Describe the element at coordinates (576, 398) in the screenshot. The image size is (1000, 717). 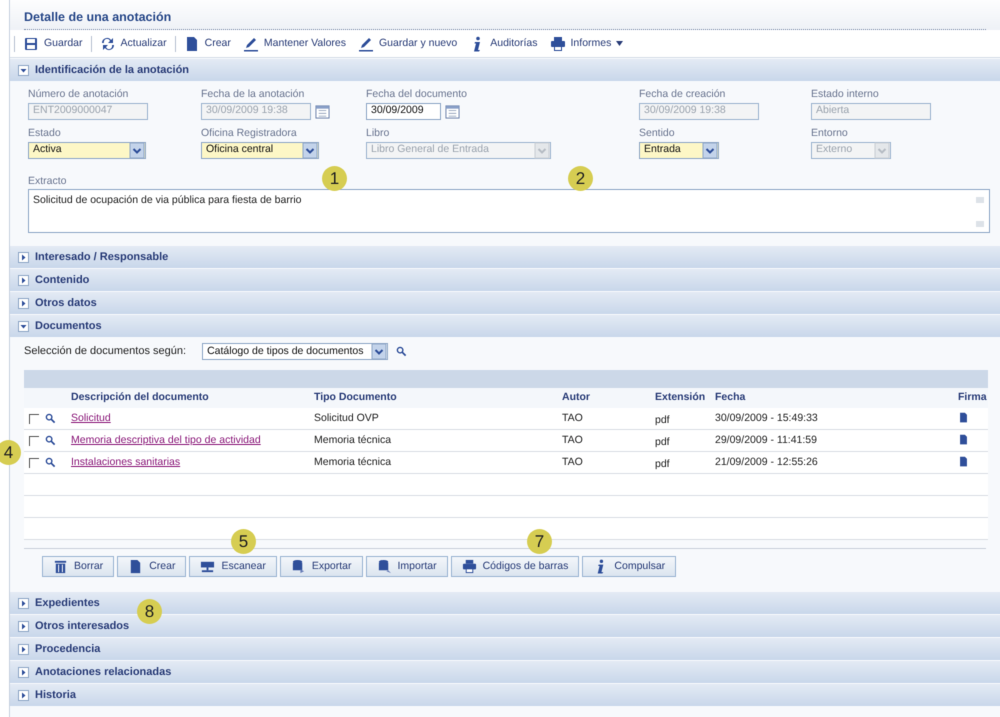
I see `column-header: Autor` at that location.